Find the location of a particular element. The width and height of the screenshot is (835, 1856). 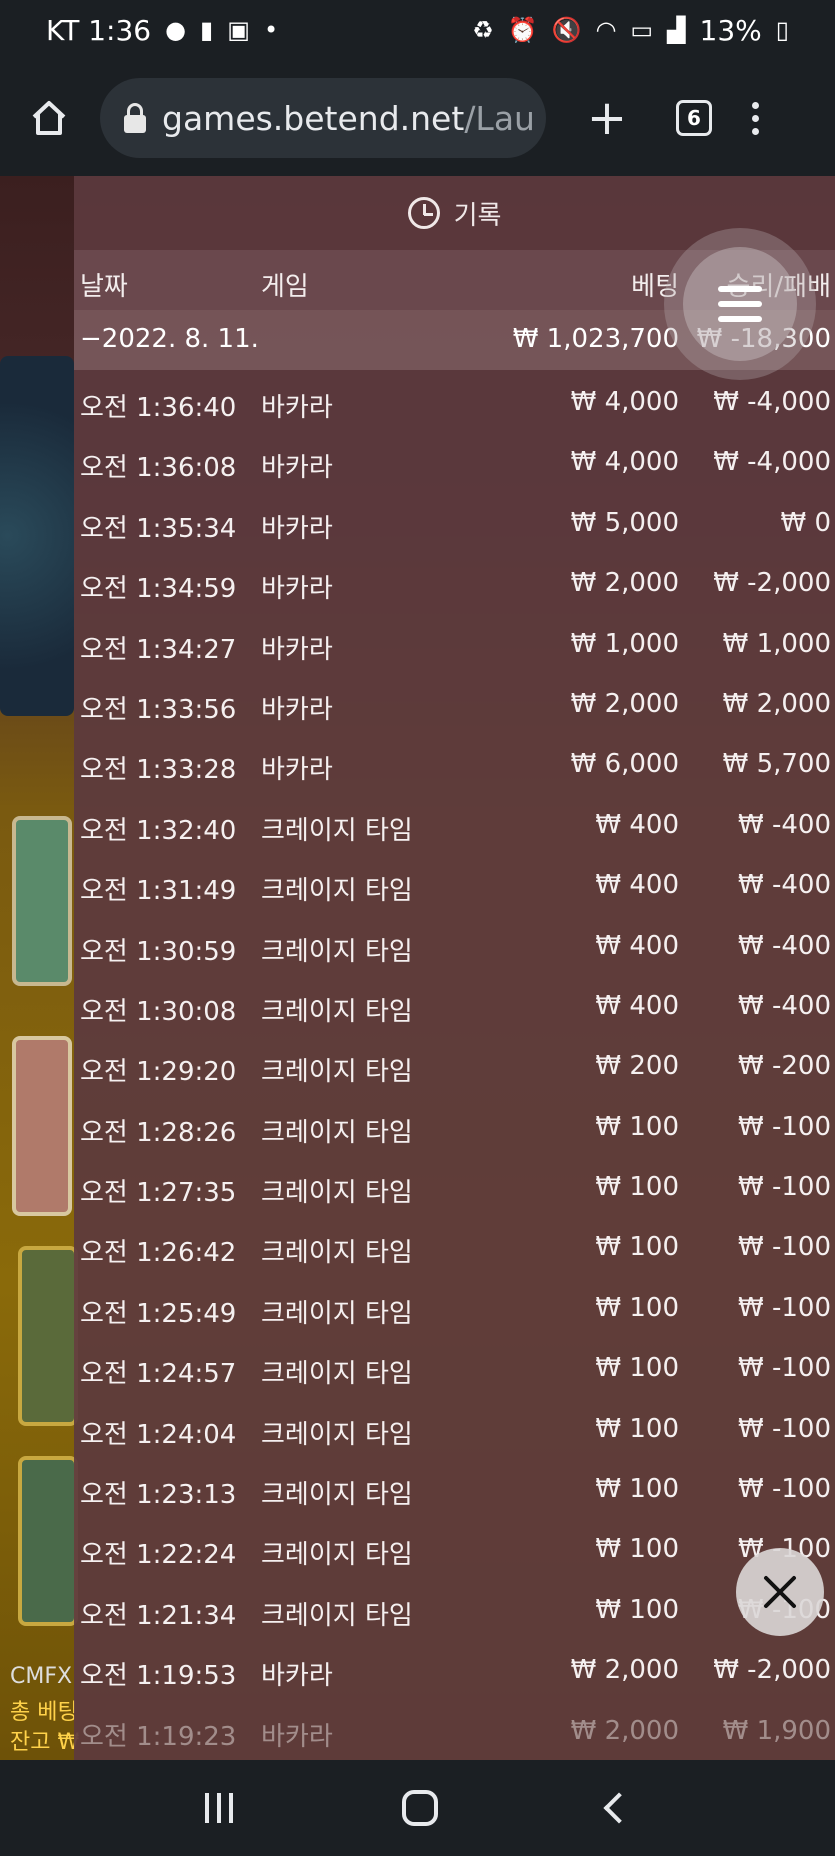

tab-switcher-button: 6 is located at coordinates (694, 118).